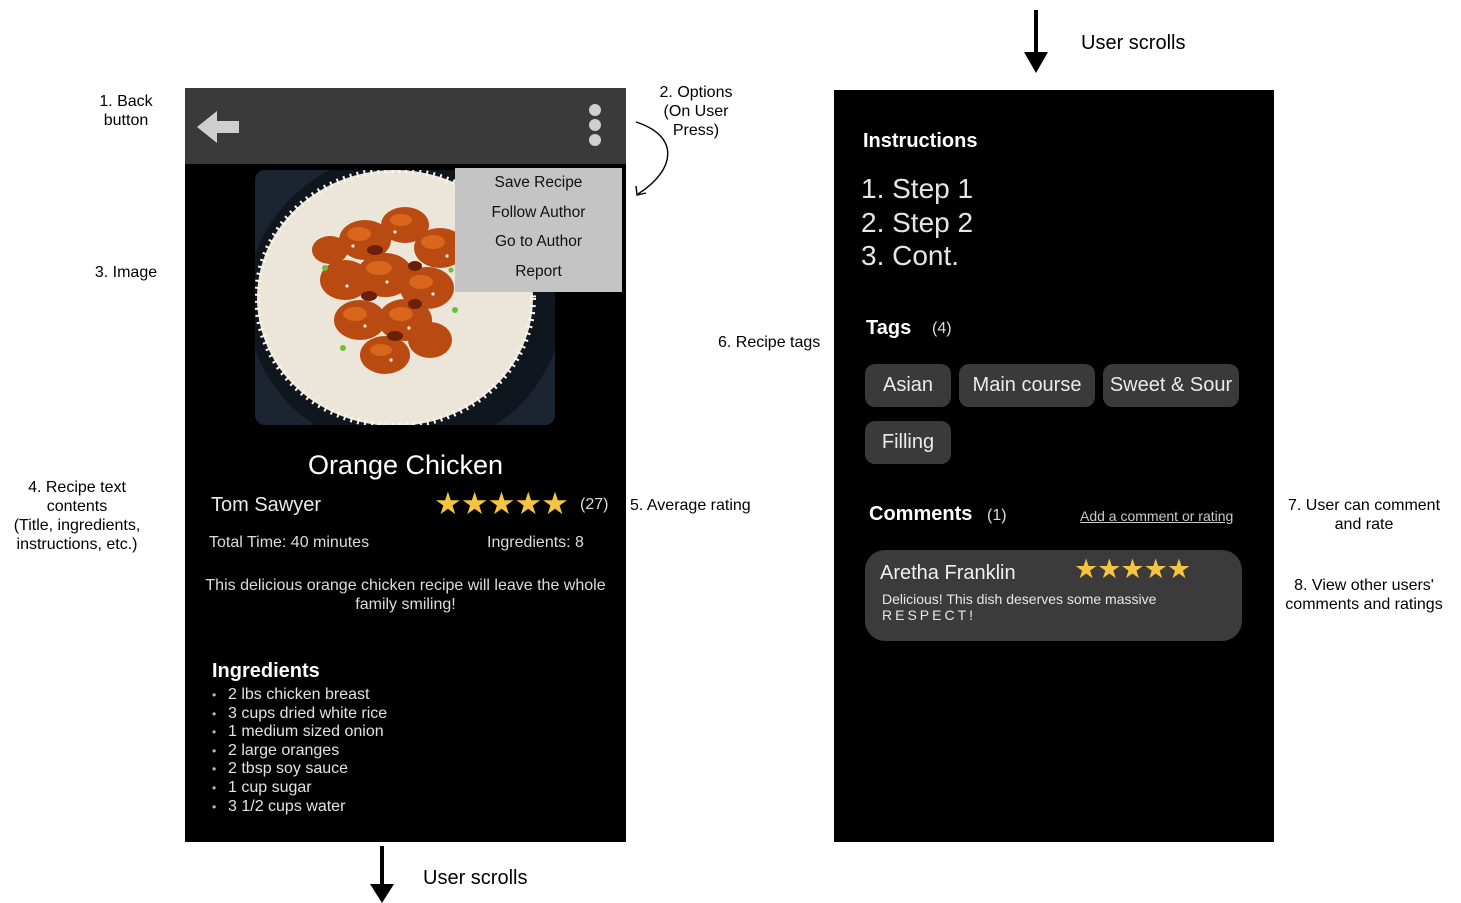 Image resolution: width=1461 pixels, height=903 pixels. Describe the element at coordinates (279, 806) in the screenshot. I see `list-item: • 3 1/2 cups water` at that location.